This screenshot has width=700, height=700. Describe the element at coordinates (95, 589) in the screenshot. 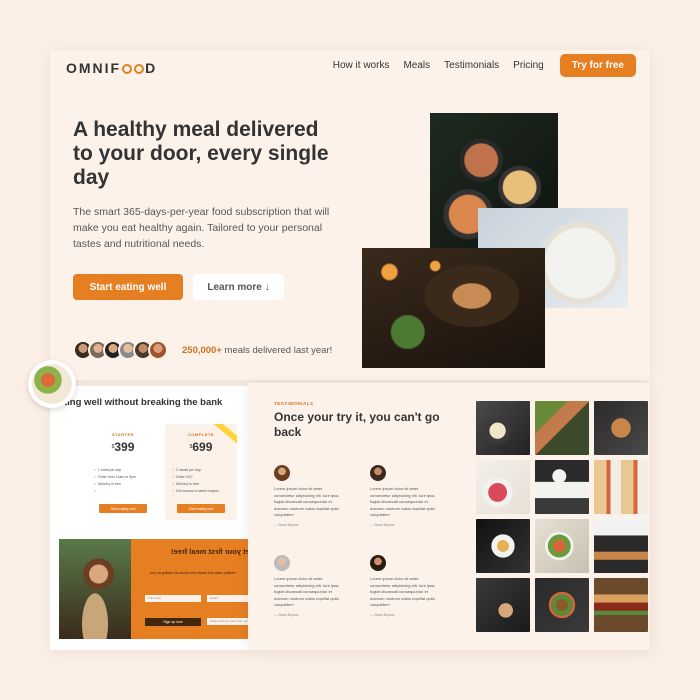

I see `woman-restaurant-image` at that location.